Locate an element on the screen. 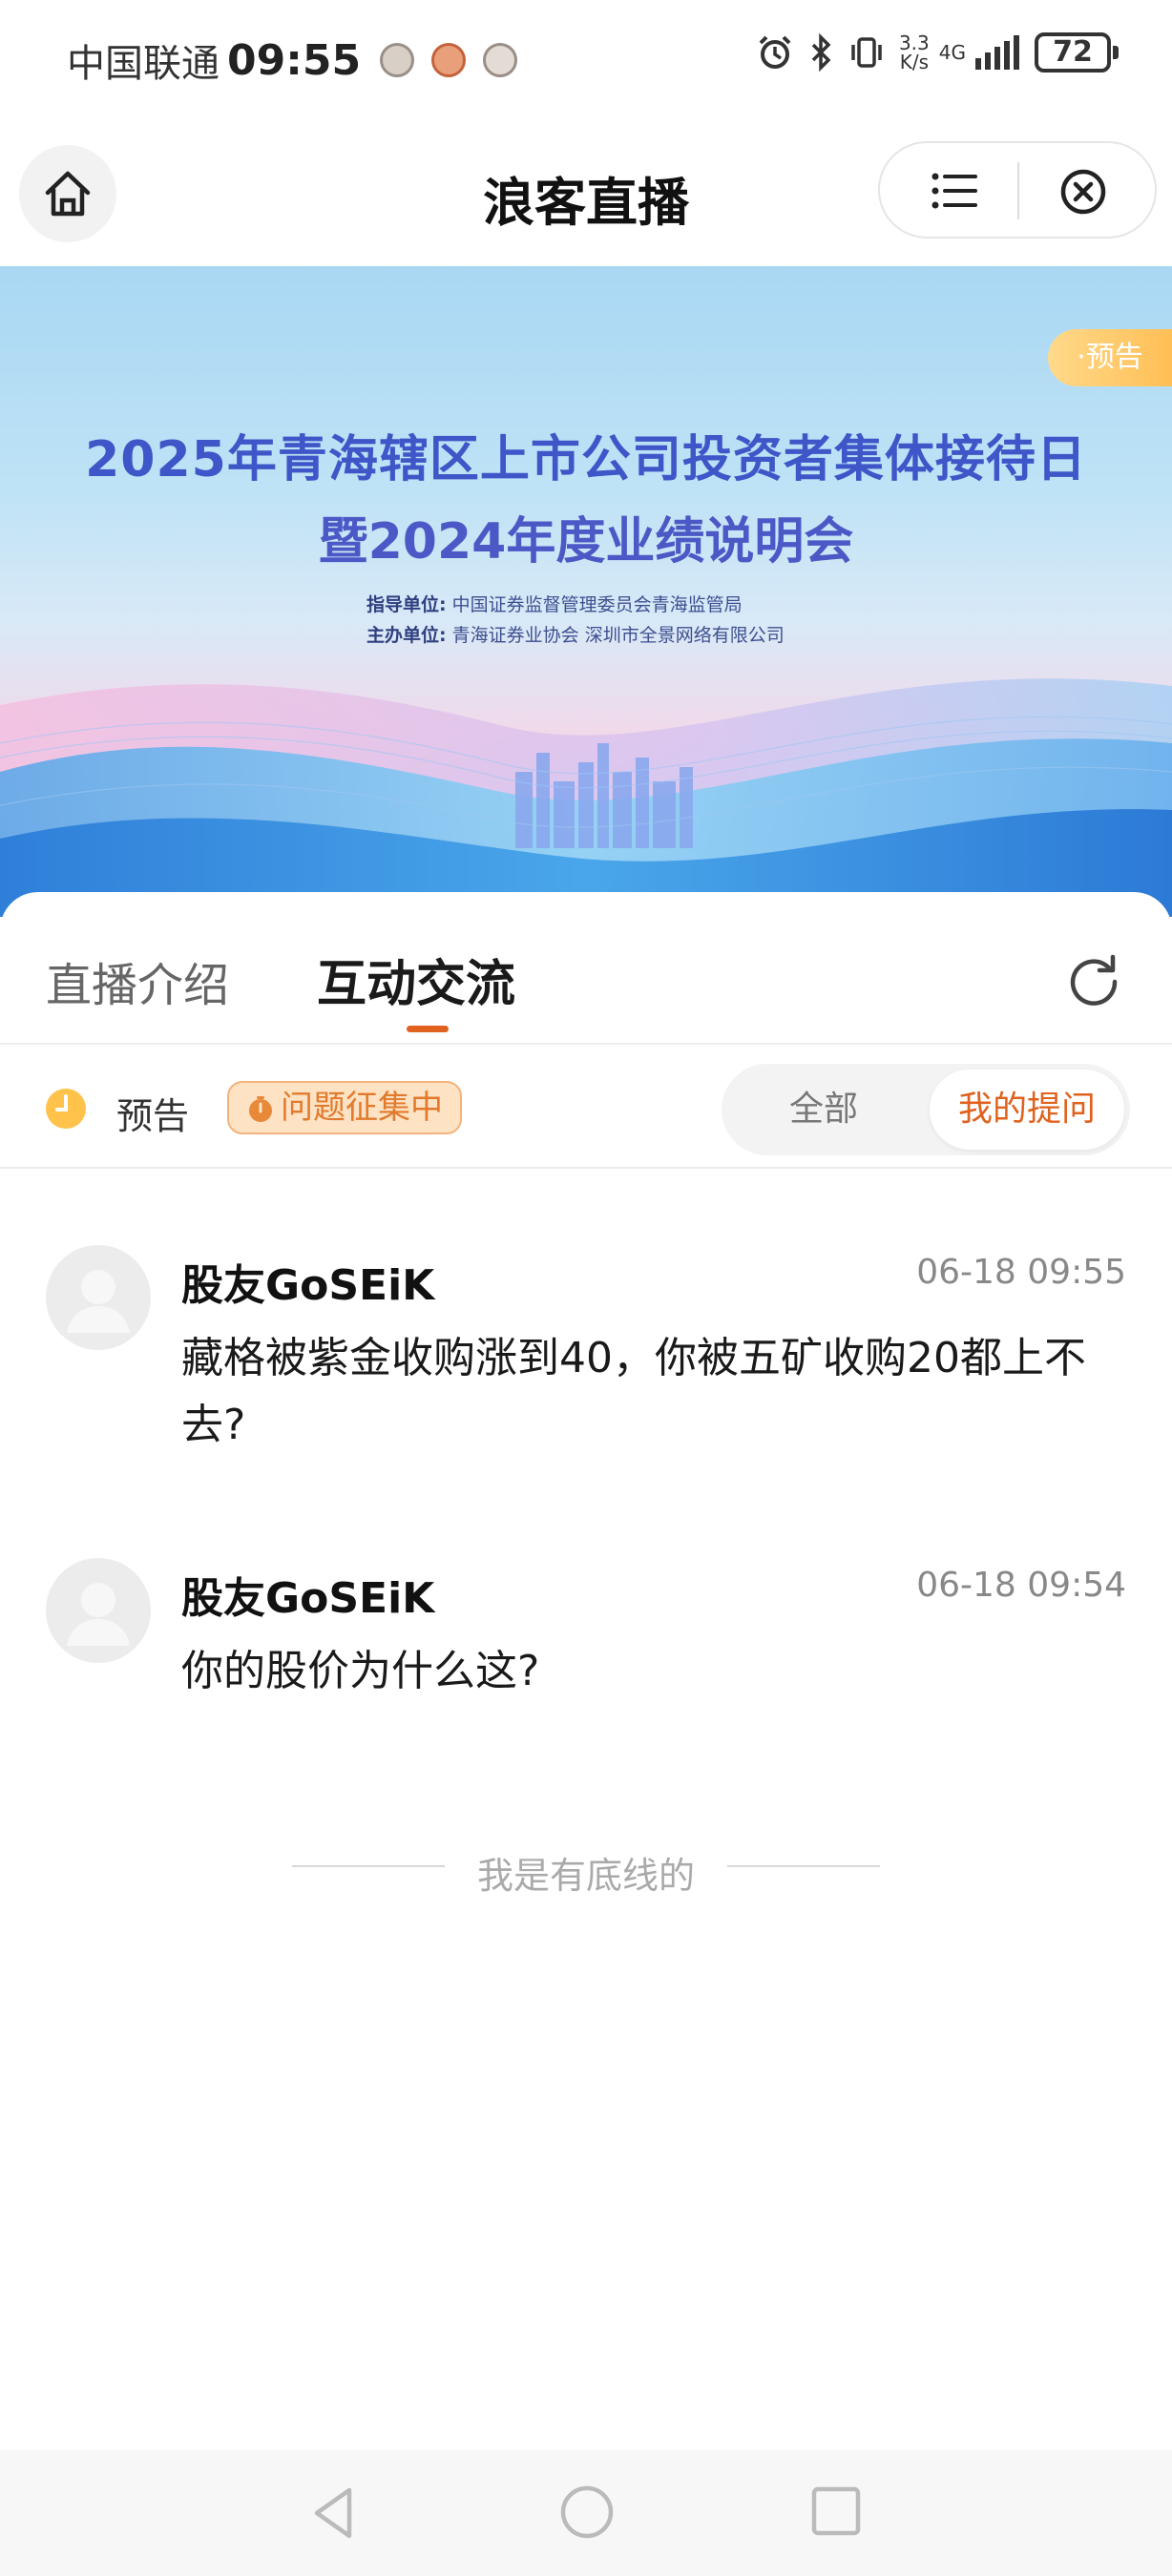 The width and height of the screenshot is (1172, 2576). network-type: 4G is located at coordinates (952, 52).